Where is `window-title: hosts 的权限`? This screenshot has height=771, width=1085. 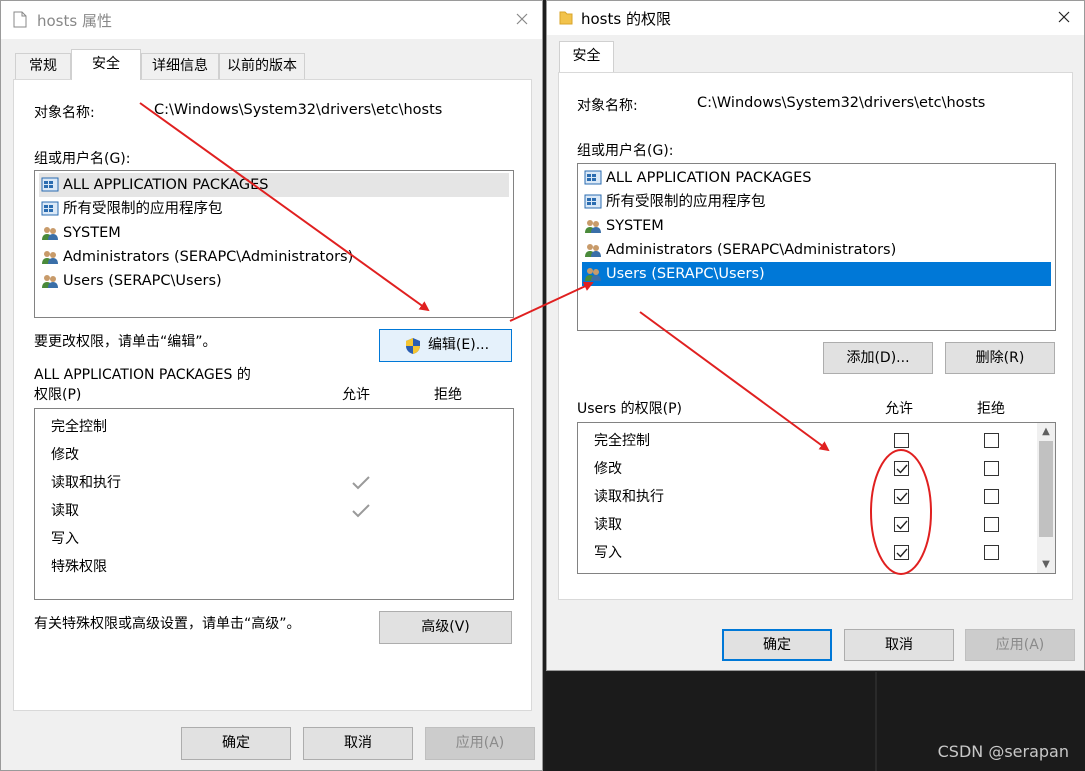
window-title: hosts 的权限 is located at coordinates (626, 19).